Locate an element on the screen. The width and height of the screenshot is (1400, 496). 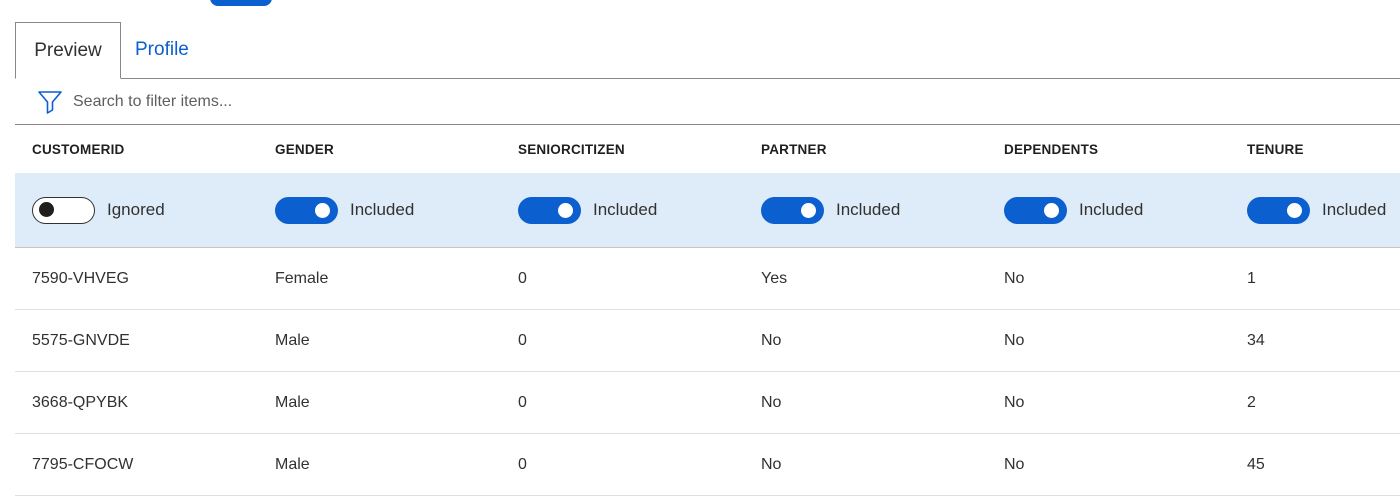
column-header-customerid: CUSTOMERID is located at coordinates (78, 149).